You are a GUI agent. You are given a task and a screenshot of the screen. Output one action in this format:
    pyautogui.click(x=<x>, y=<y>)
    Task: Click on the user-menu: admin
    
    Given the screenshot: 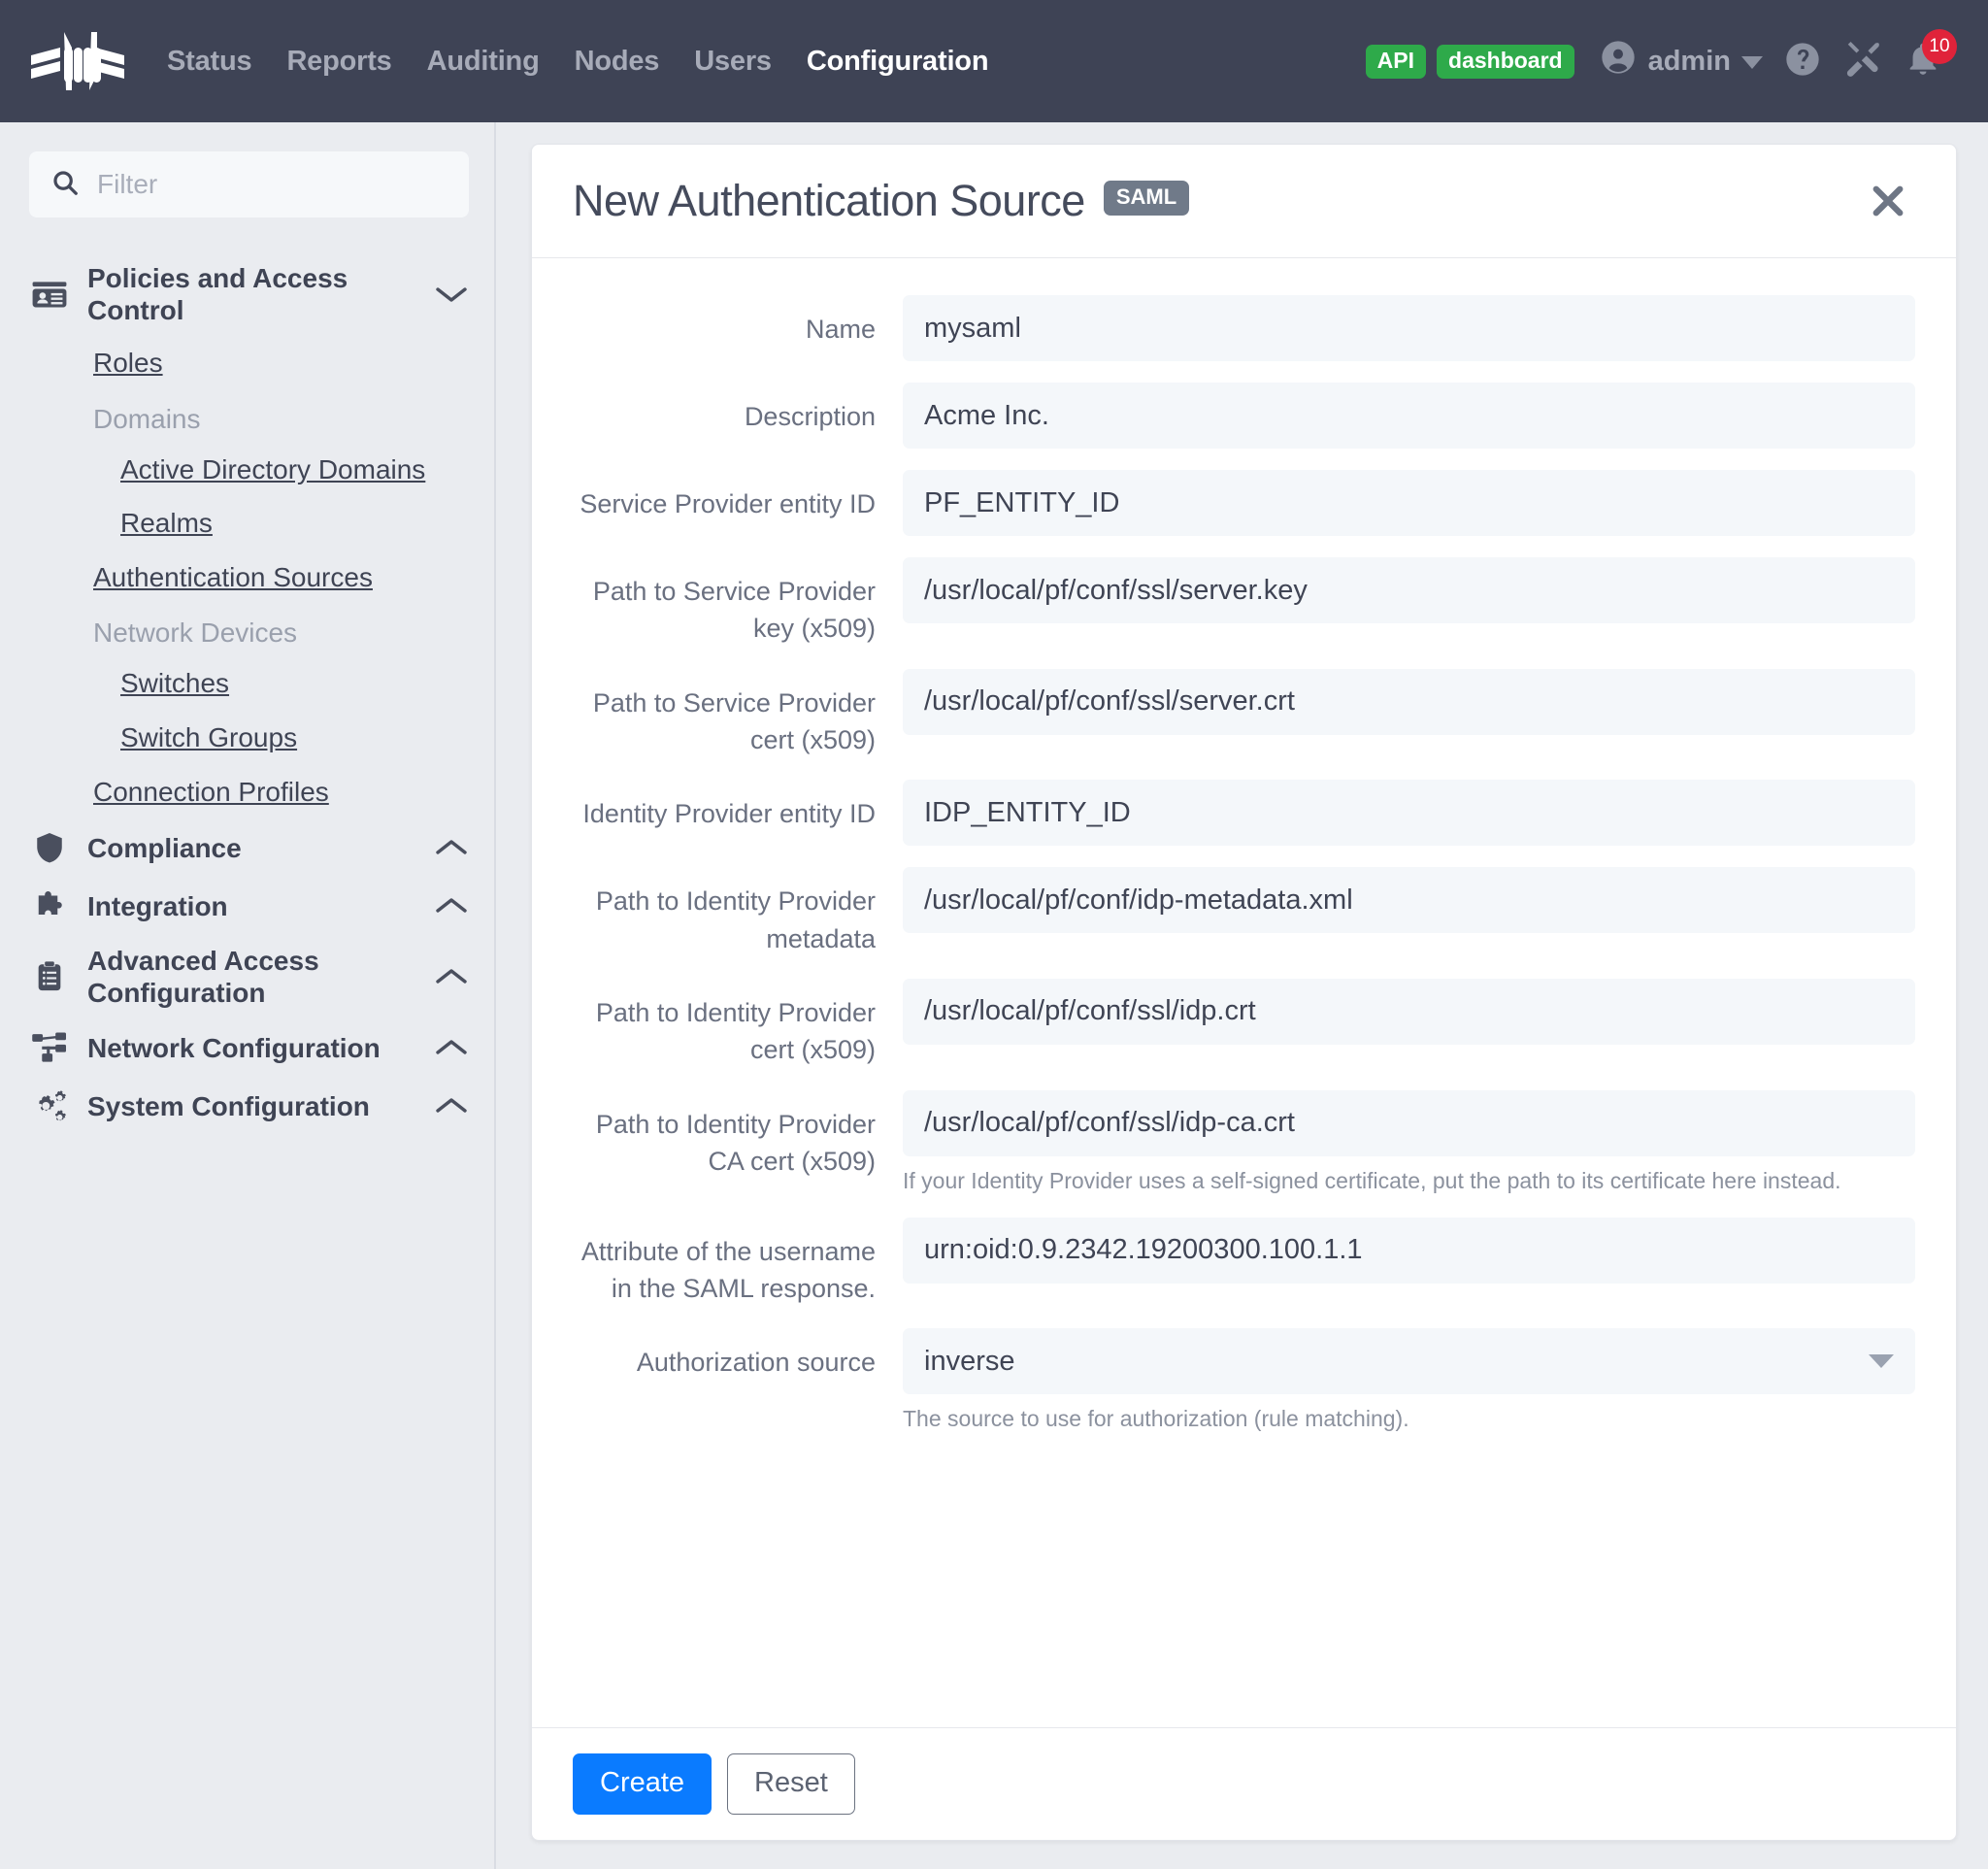 What is the action you would take?
    pyautogui.click(x=1681, y=61)
    